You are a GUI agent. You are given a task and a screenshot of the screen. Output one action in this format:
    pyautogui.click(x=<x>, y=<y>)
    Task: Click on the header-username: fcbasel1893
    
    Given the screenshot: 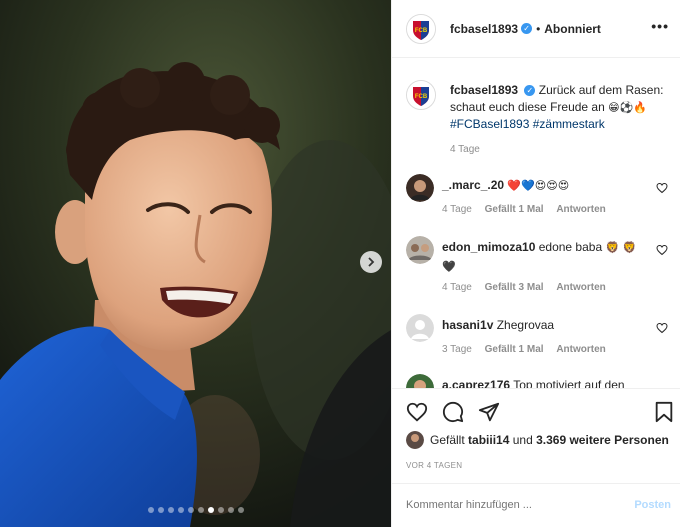 What is the action you would take?
    pyautogui.click(x=484, y=29)
    